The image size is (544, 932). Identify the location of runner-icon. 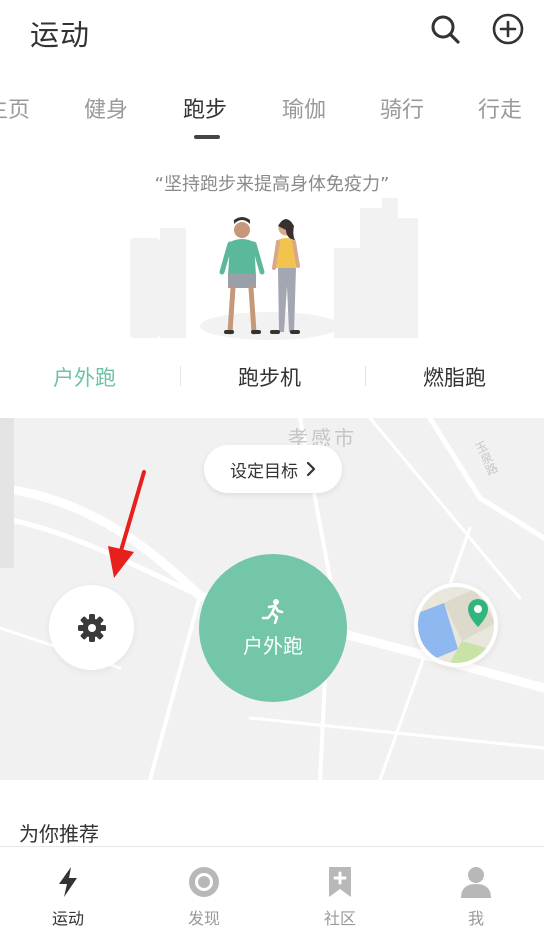
(272, 611).